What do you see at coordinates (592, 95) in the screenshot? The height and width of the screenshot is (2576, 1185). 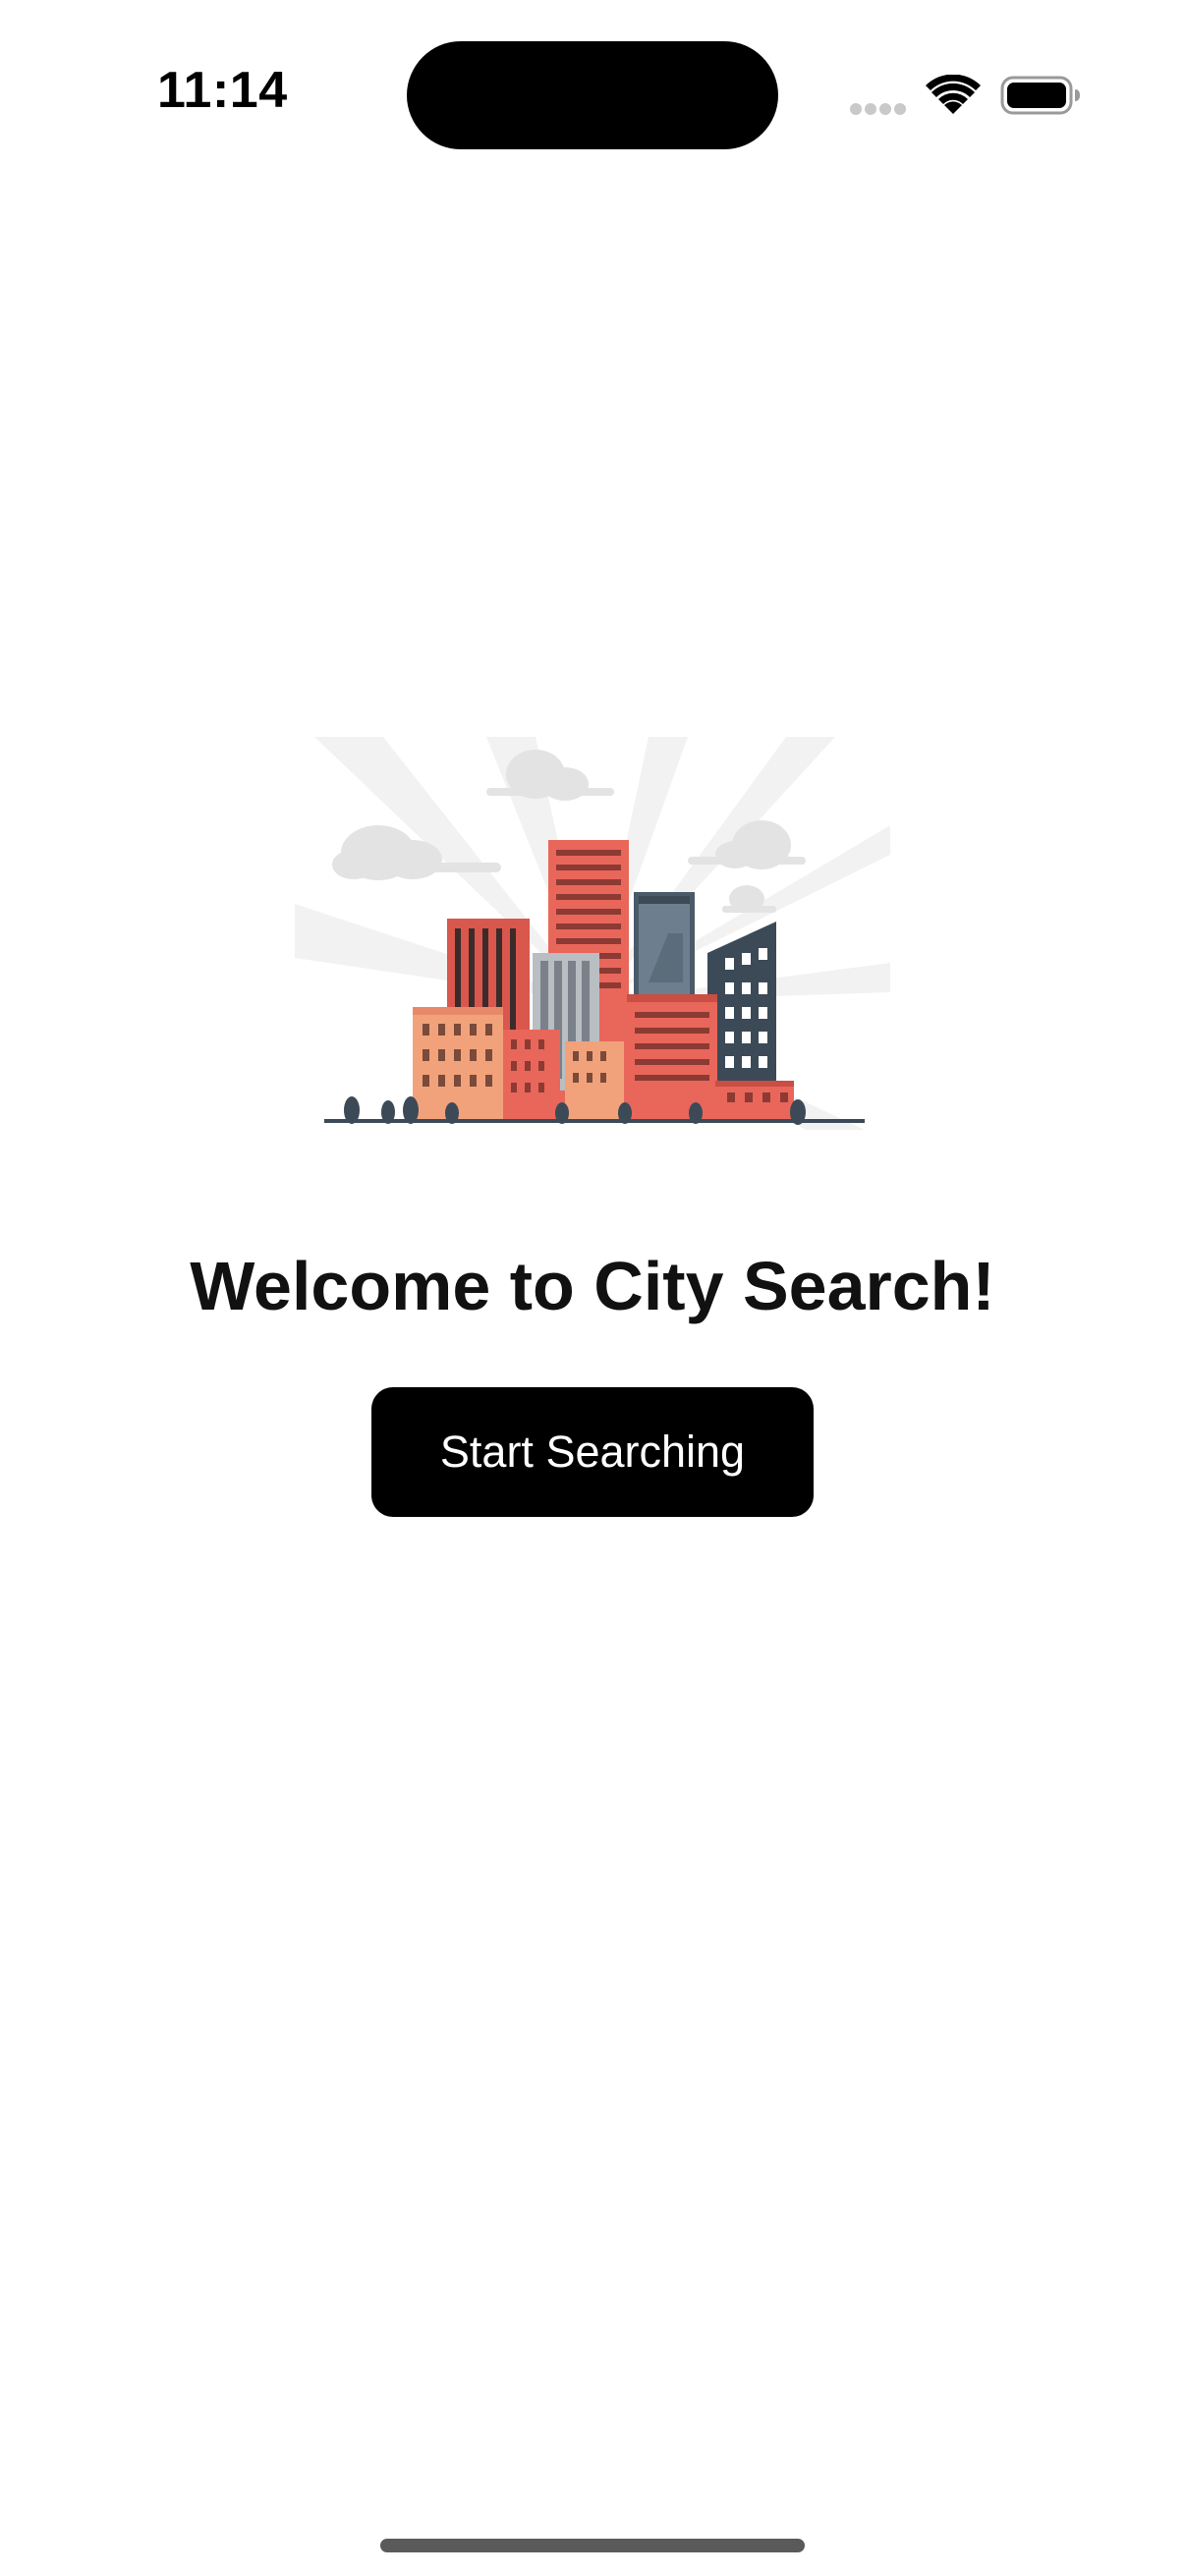 I see `dynamic-island` at bounding box center [592, 95].